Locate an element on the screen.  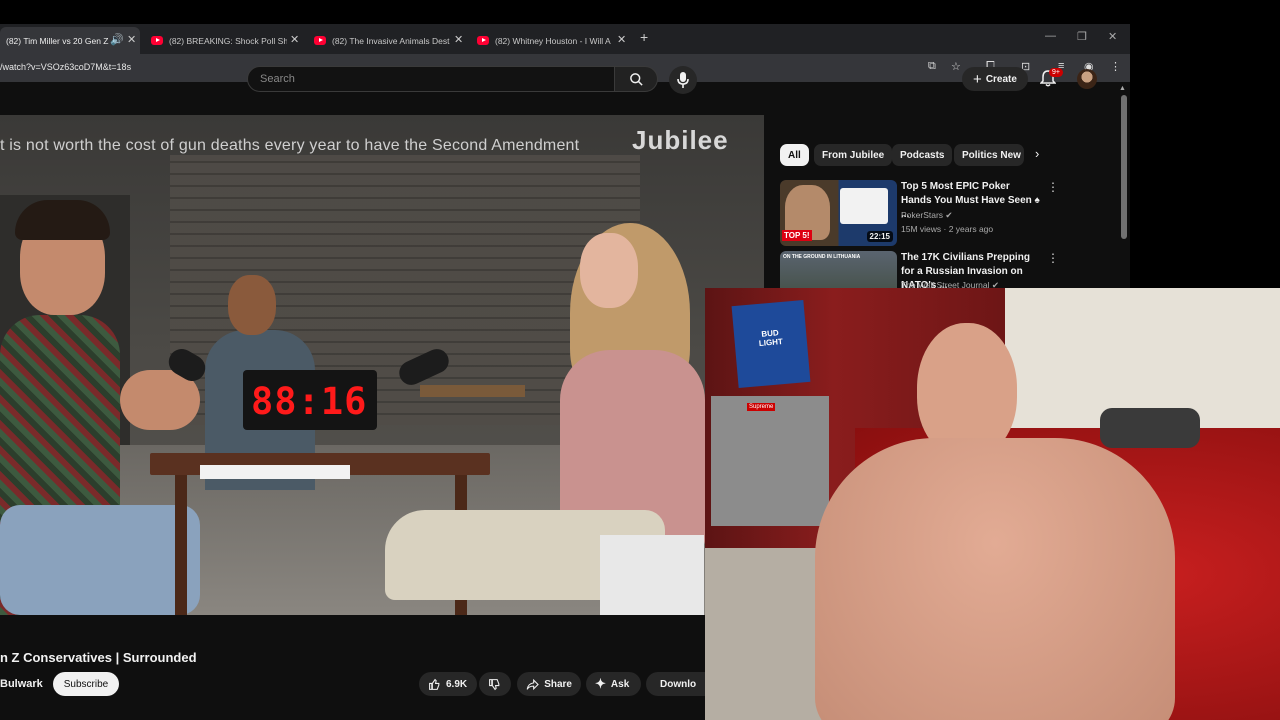
sign-text: BUD LIGHT is located at coordinates (771, 338).